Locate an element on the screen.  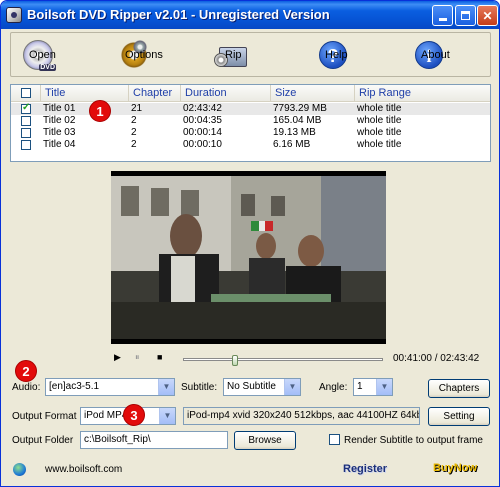
row-chapter: 21 is located at coordinates (137, 108).